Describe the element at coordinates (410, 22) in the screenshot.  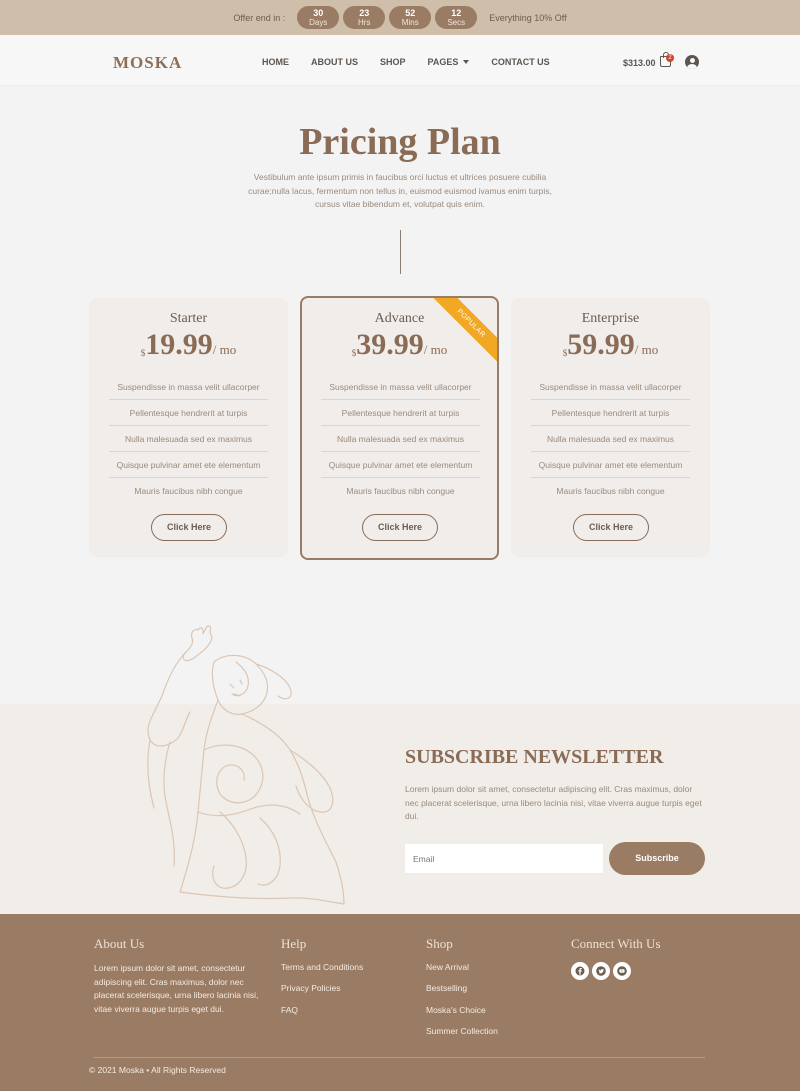
I see `countdown-unit: Mins` at that location.